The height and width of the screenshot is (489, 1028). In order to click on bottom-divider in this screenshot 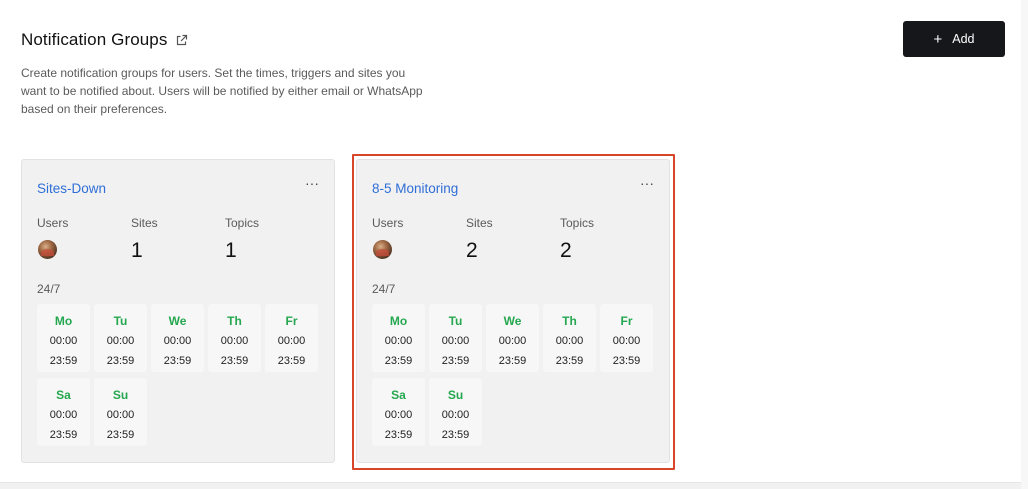, I will do `click(514, 485)`.